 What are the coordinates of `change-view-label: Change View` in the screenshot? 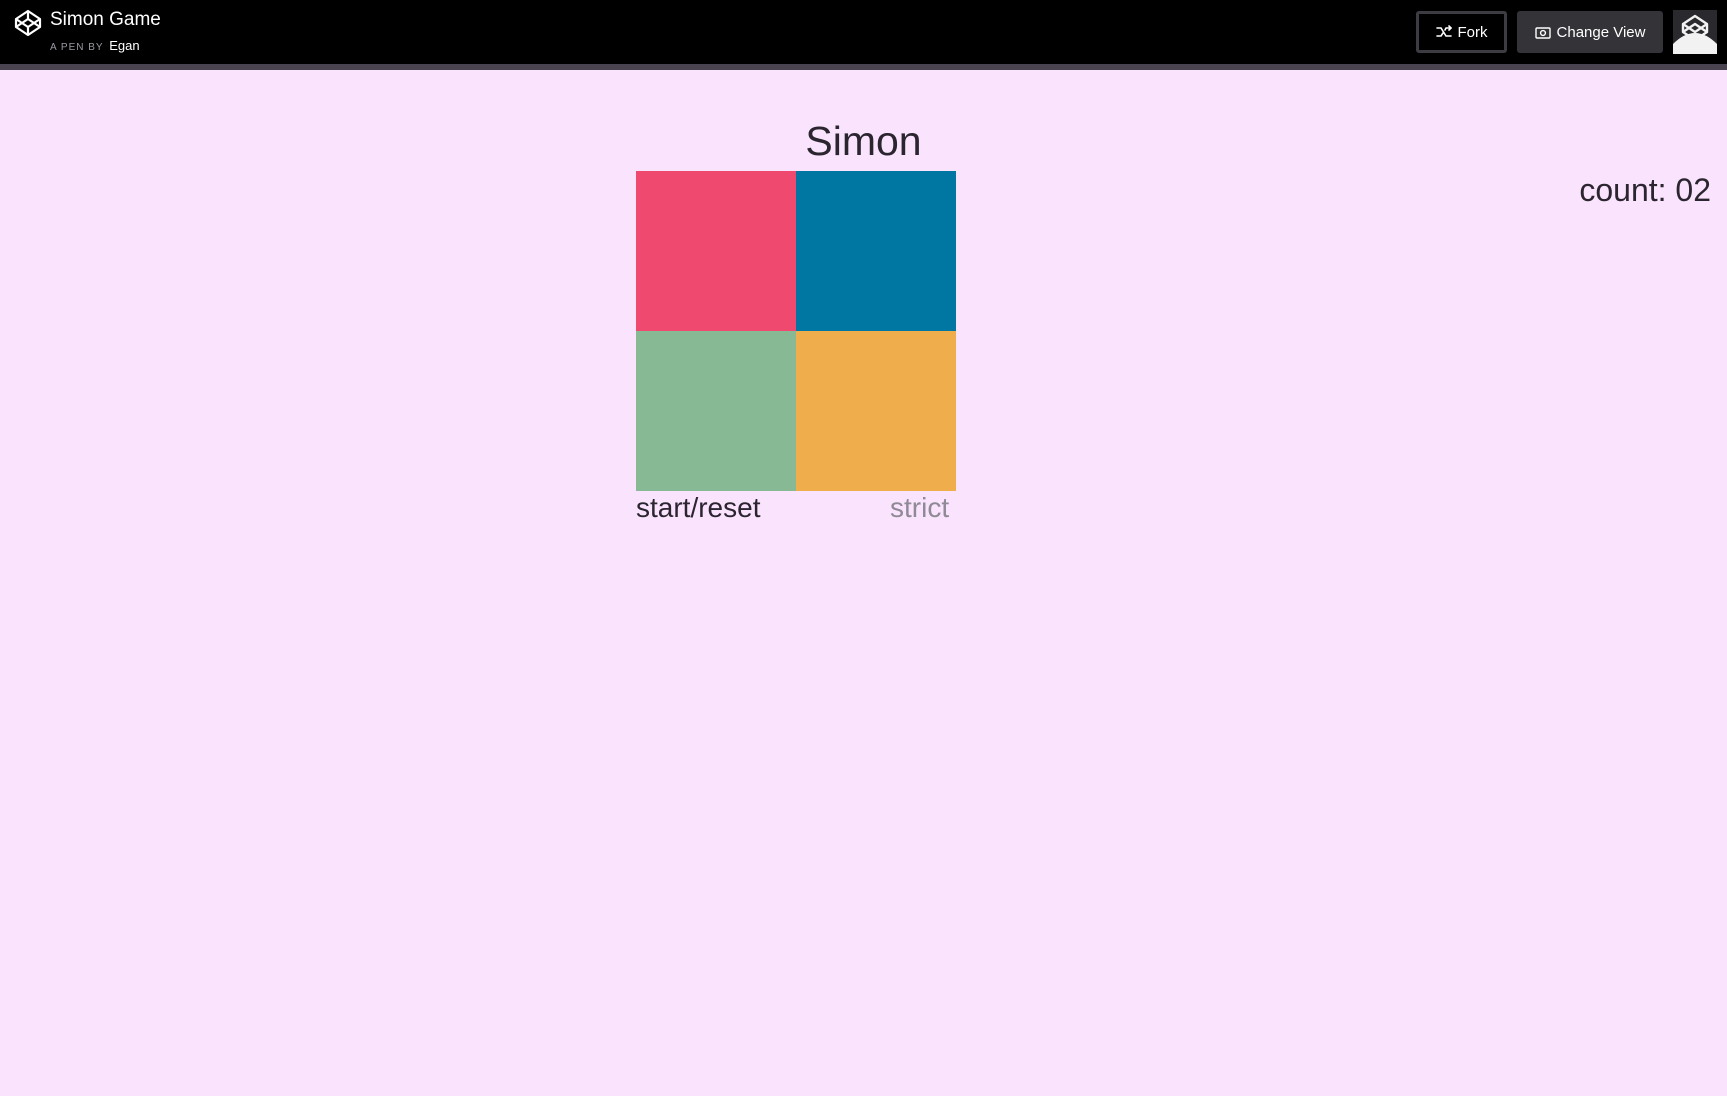 It's located at (1601, 32).